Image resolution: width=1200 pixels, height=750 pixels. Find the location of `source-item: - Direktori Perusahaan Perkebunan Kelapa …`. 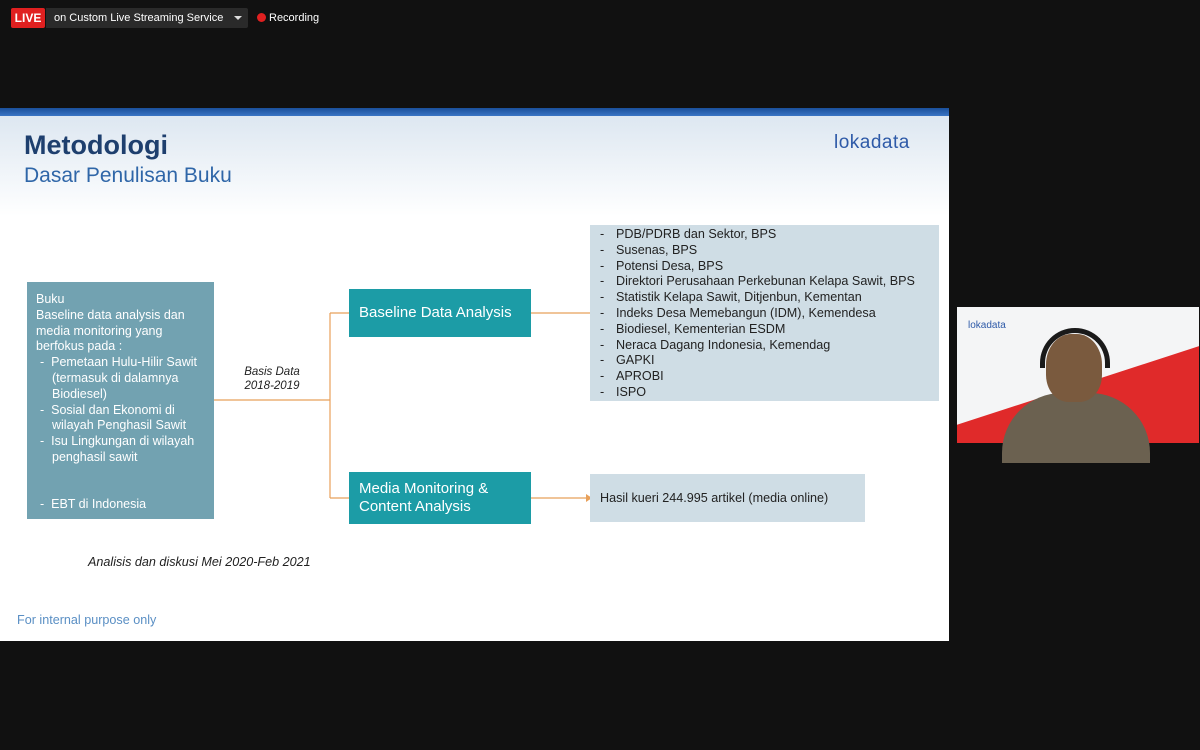

source-item: - Direktori Perusahaan Perkebunan Kelapa … is located at coordinates (757, 281).